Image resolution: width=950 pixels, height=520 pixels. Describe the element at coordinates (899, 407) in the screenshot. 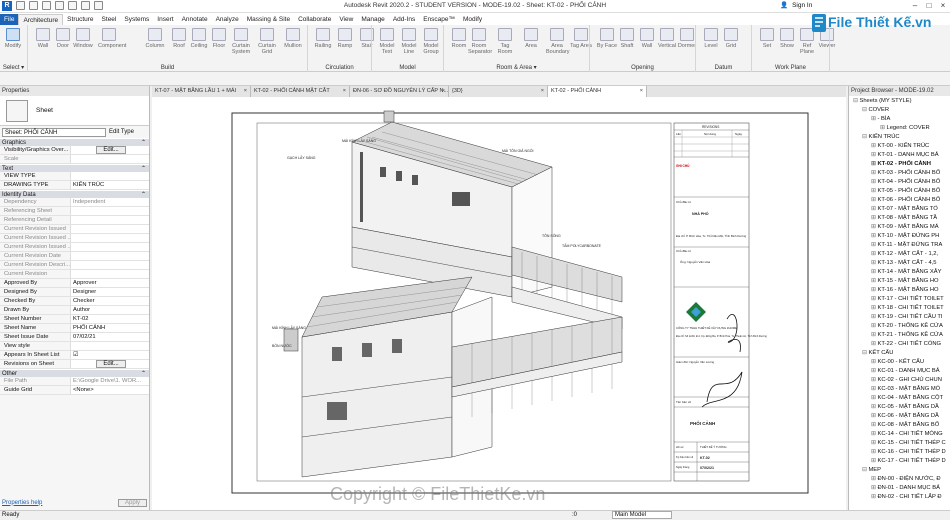

I see `browser-item: ⊞ KC-05 - MẶT BẰNG DẦ` at that location.